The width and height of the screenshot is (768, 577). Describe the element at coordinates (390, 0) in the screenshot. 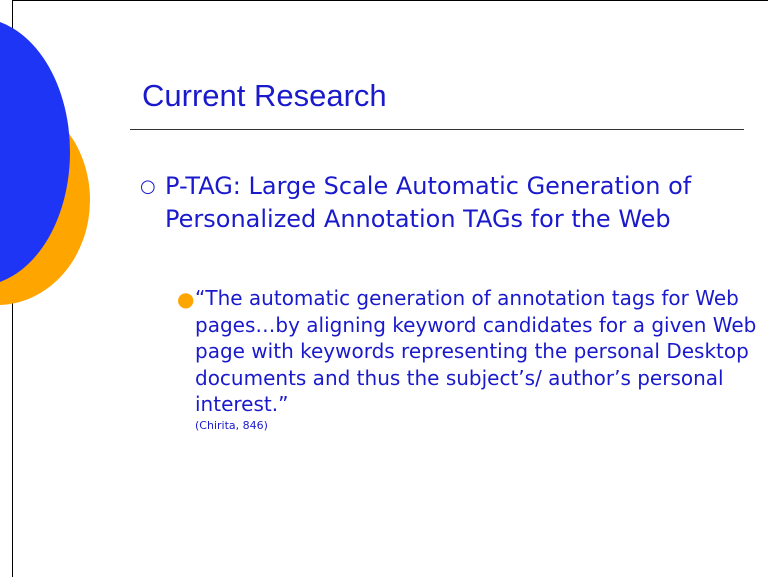

I see `slide-border-top` at that location.